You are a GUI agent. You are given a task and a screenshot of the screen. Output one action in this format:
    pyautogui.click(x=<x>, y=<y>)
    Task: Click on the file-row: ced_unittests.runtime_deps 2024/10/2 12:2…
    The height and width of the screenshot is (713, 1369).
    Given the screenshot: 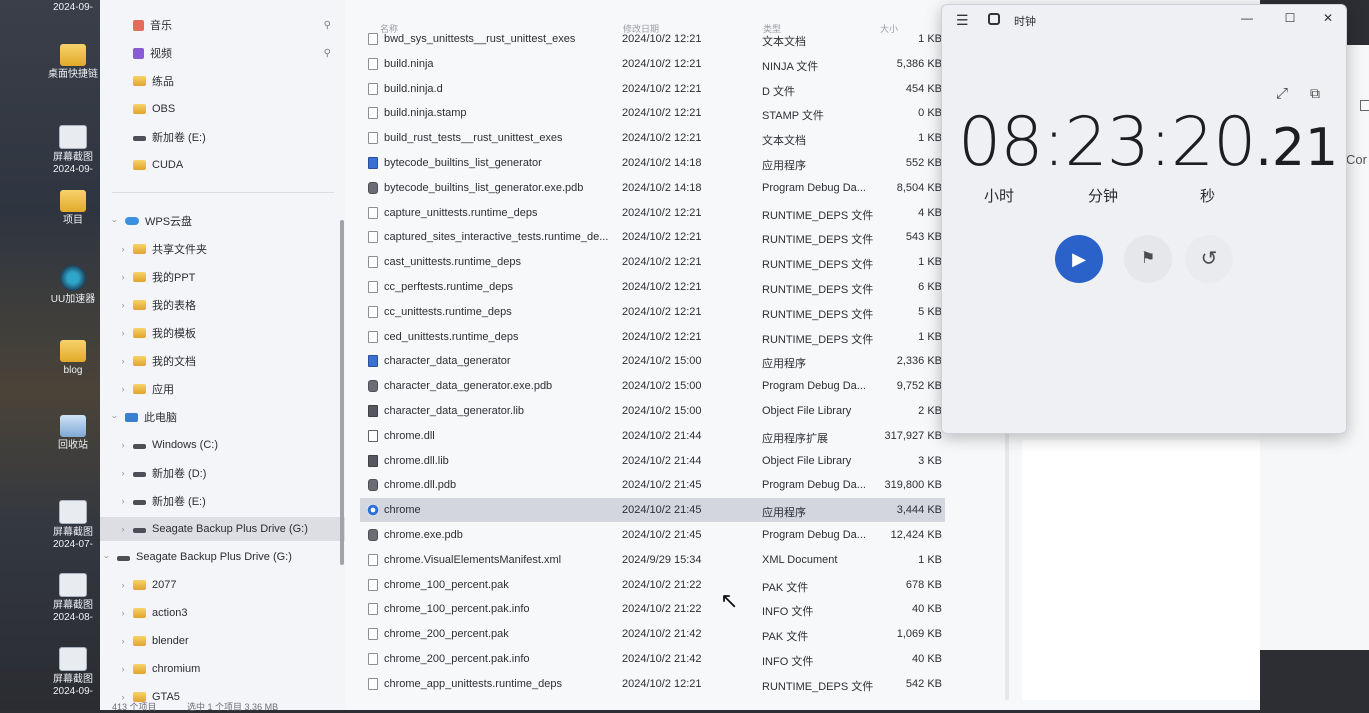 What is the action you would take?
    pyautogui.click(x=652, y=337)
    